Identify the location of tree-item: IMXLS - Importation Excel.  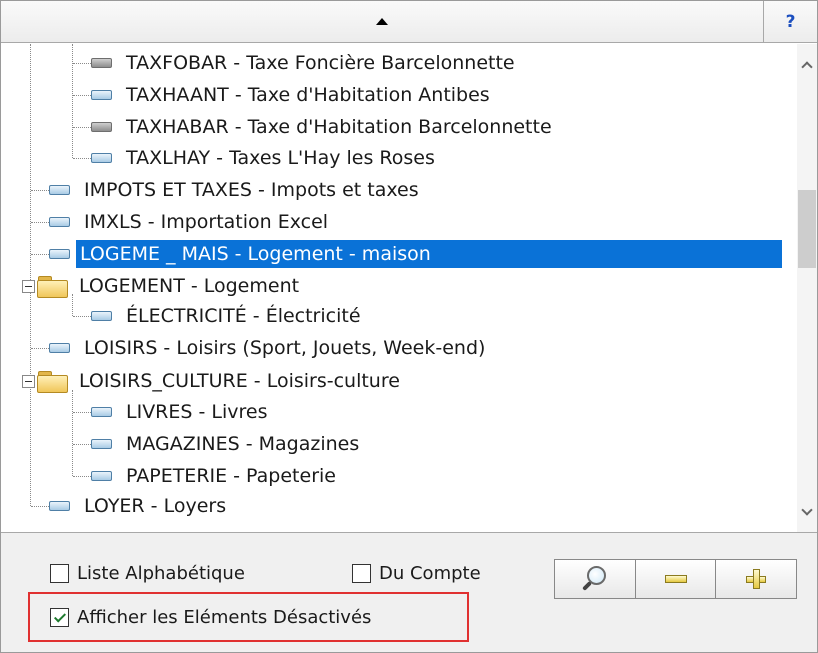
(190, 222).